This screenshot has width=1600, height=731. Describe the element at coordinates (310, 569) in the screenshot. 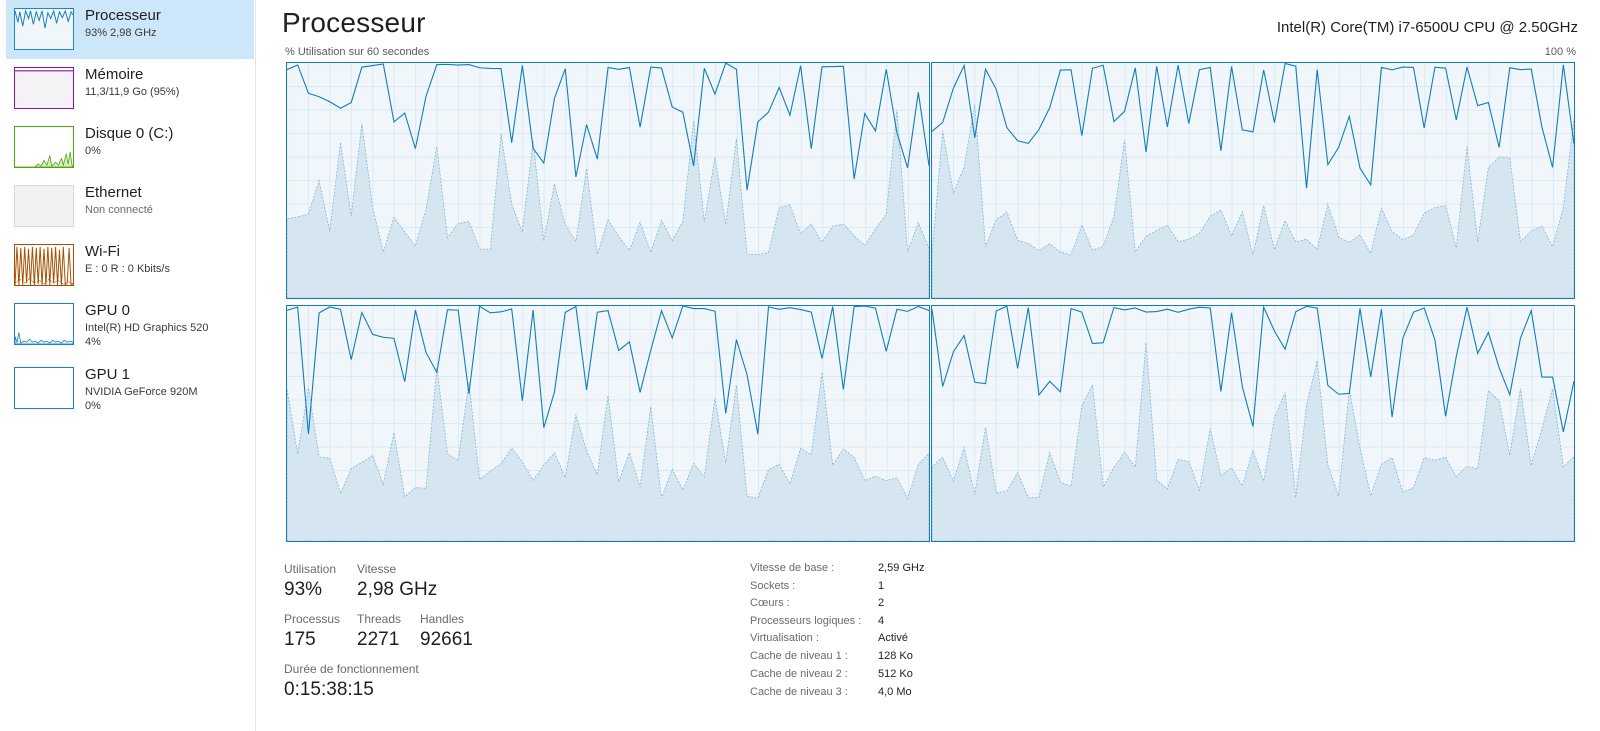

I see `utilisation-label: Utilisation` at that location.